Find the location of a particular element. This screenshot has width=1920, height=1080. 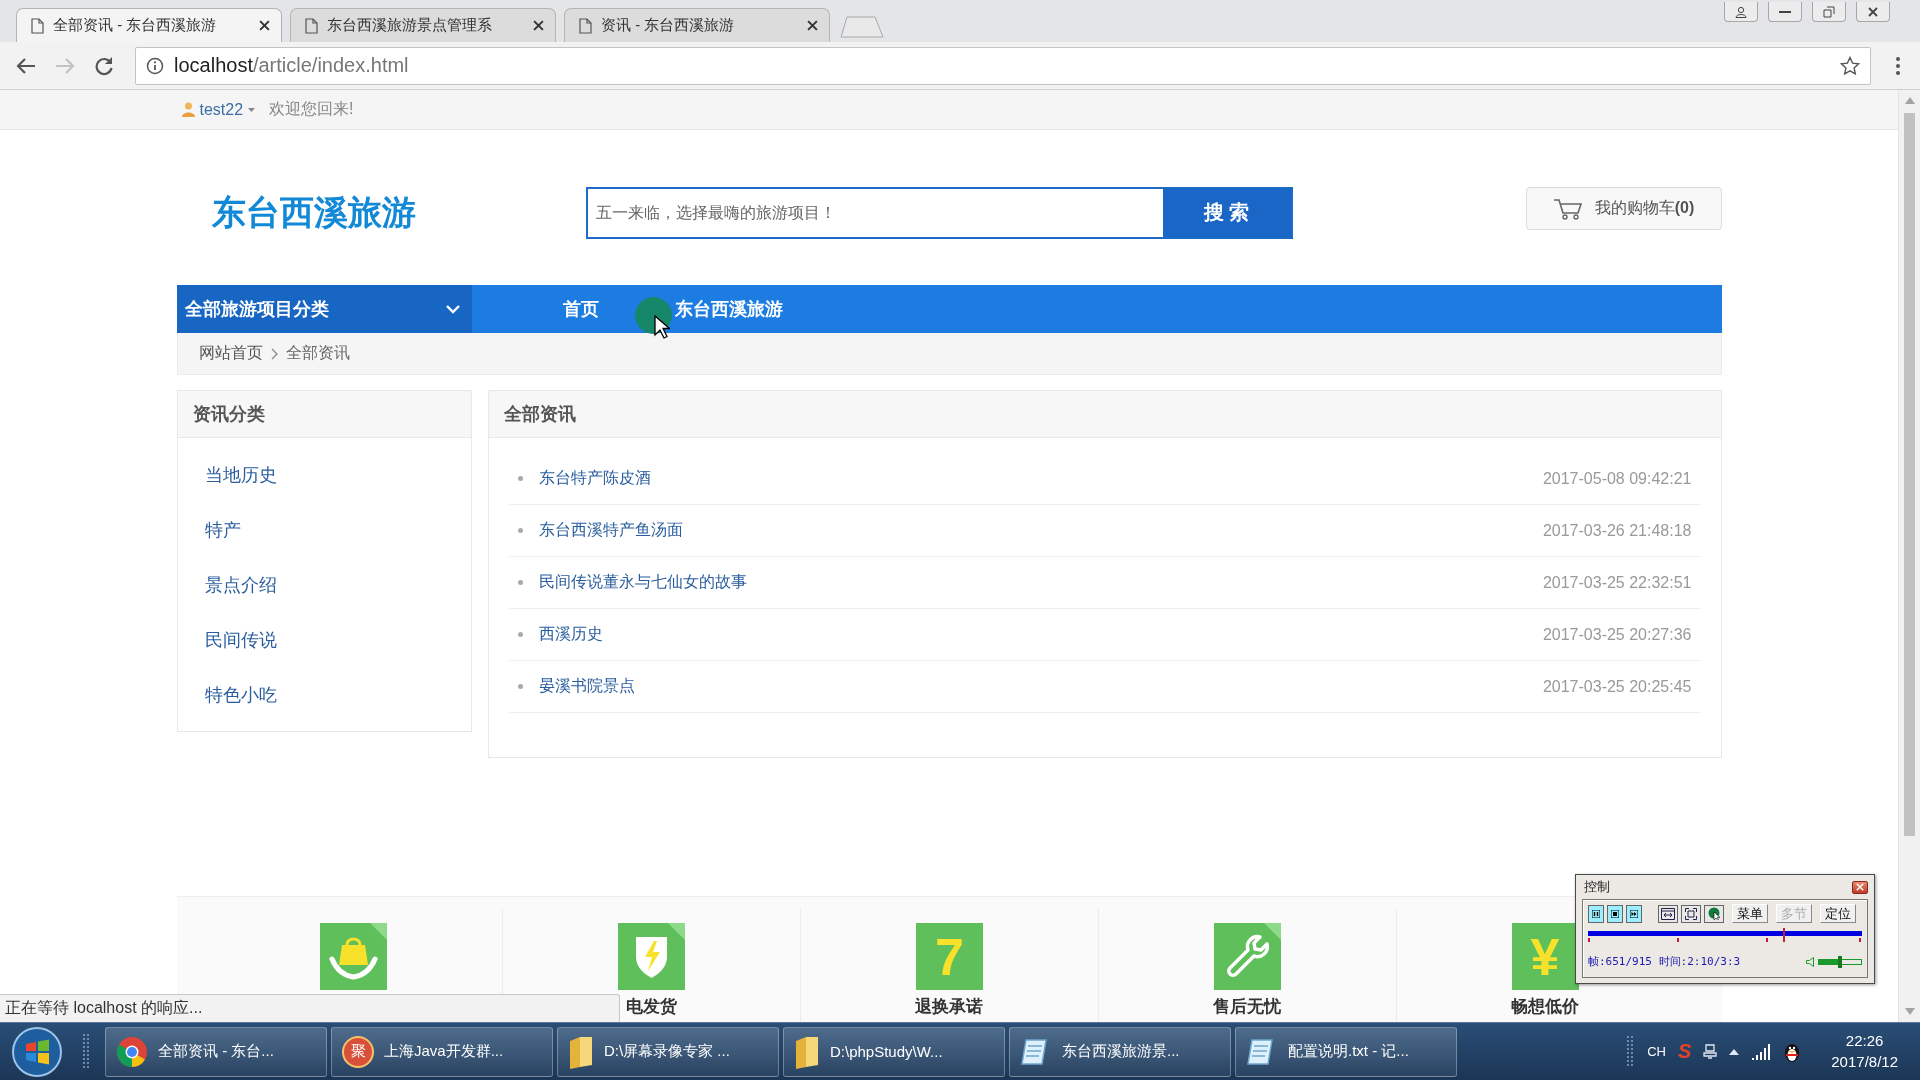

article-date: 2017-03-25 22:32:51 is located at coordinates (1617, 582).